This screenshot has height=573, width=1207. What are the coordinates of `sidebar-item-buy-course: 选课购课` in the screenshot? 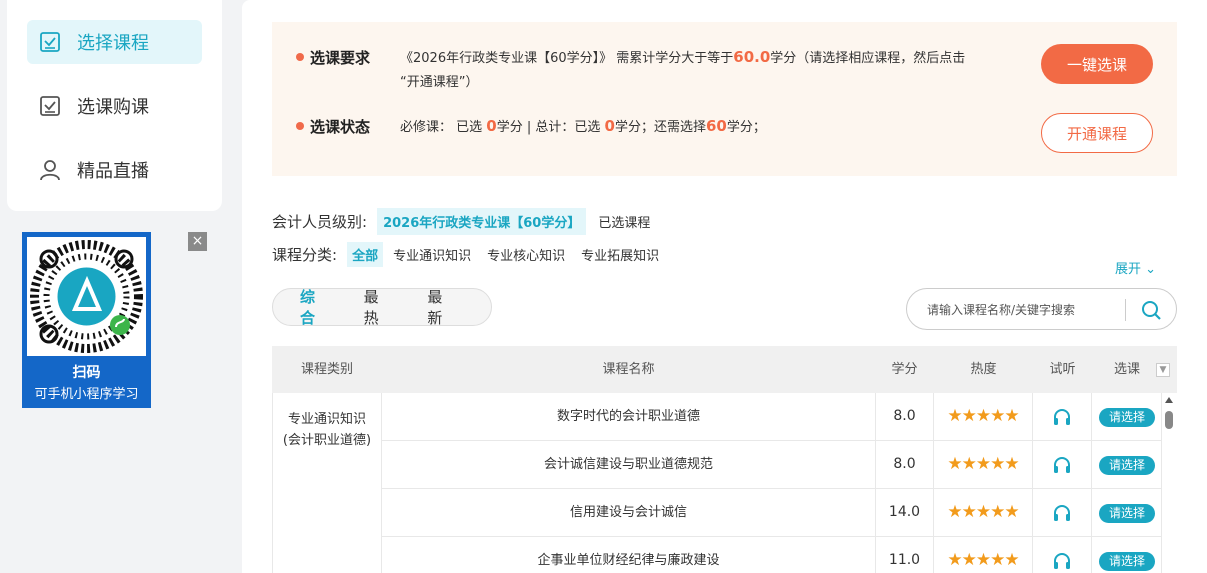 It's located at (114, 106).